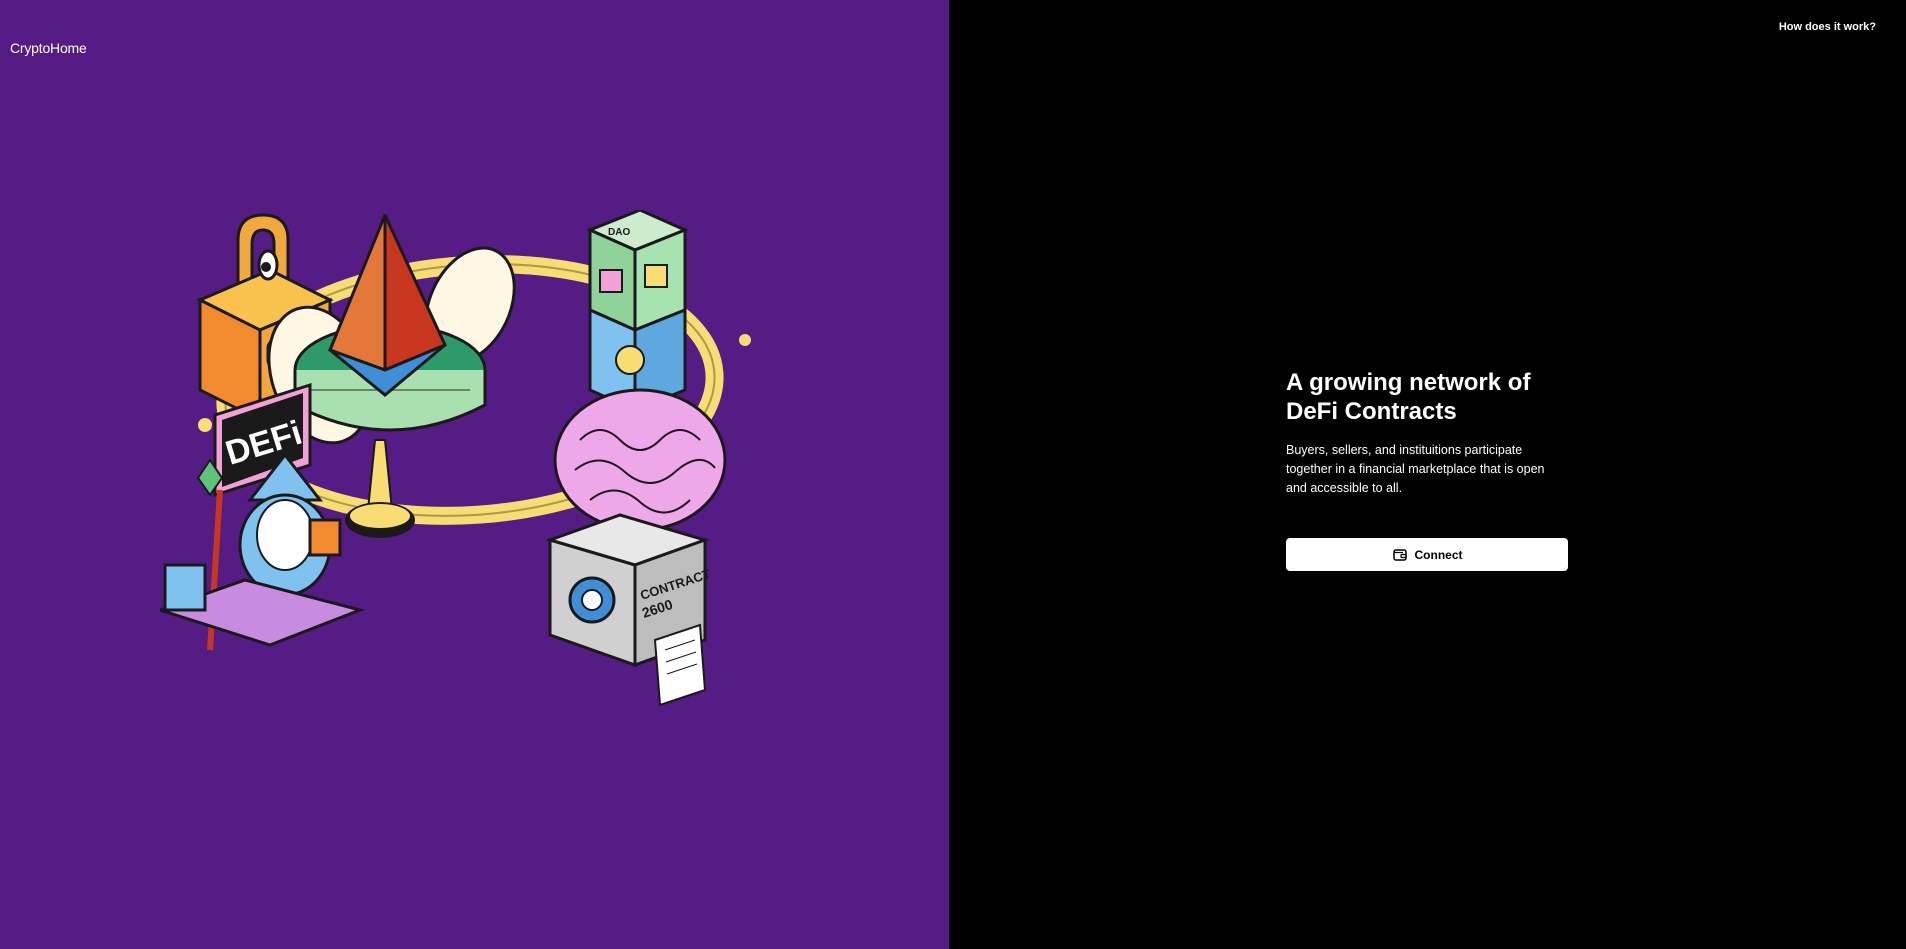 The image size is (1906, 949). What do you see at coordinates (1400, 555) in the screenshot?
I see `wallet-icon` at bounding box center [1400, 555].